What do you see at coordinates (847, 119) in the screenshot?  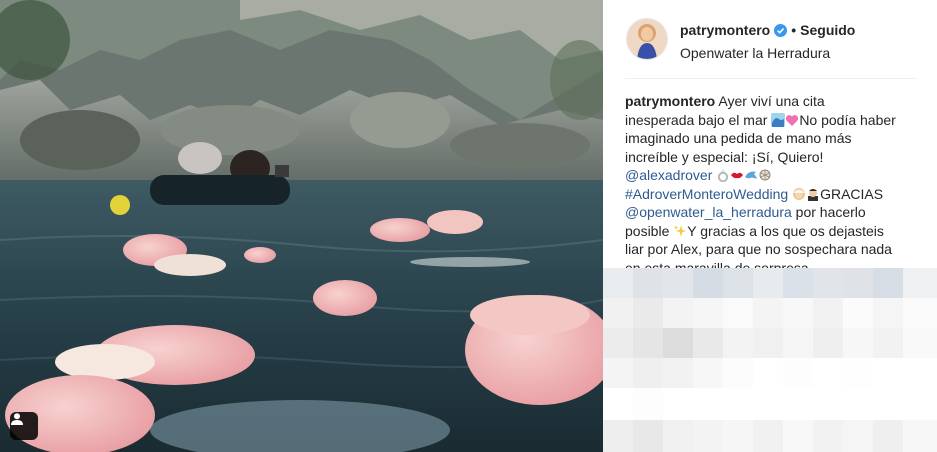 I see `caption-text: No podía haber` at bounding box center [847, 119].